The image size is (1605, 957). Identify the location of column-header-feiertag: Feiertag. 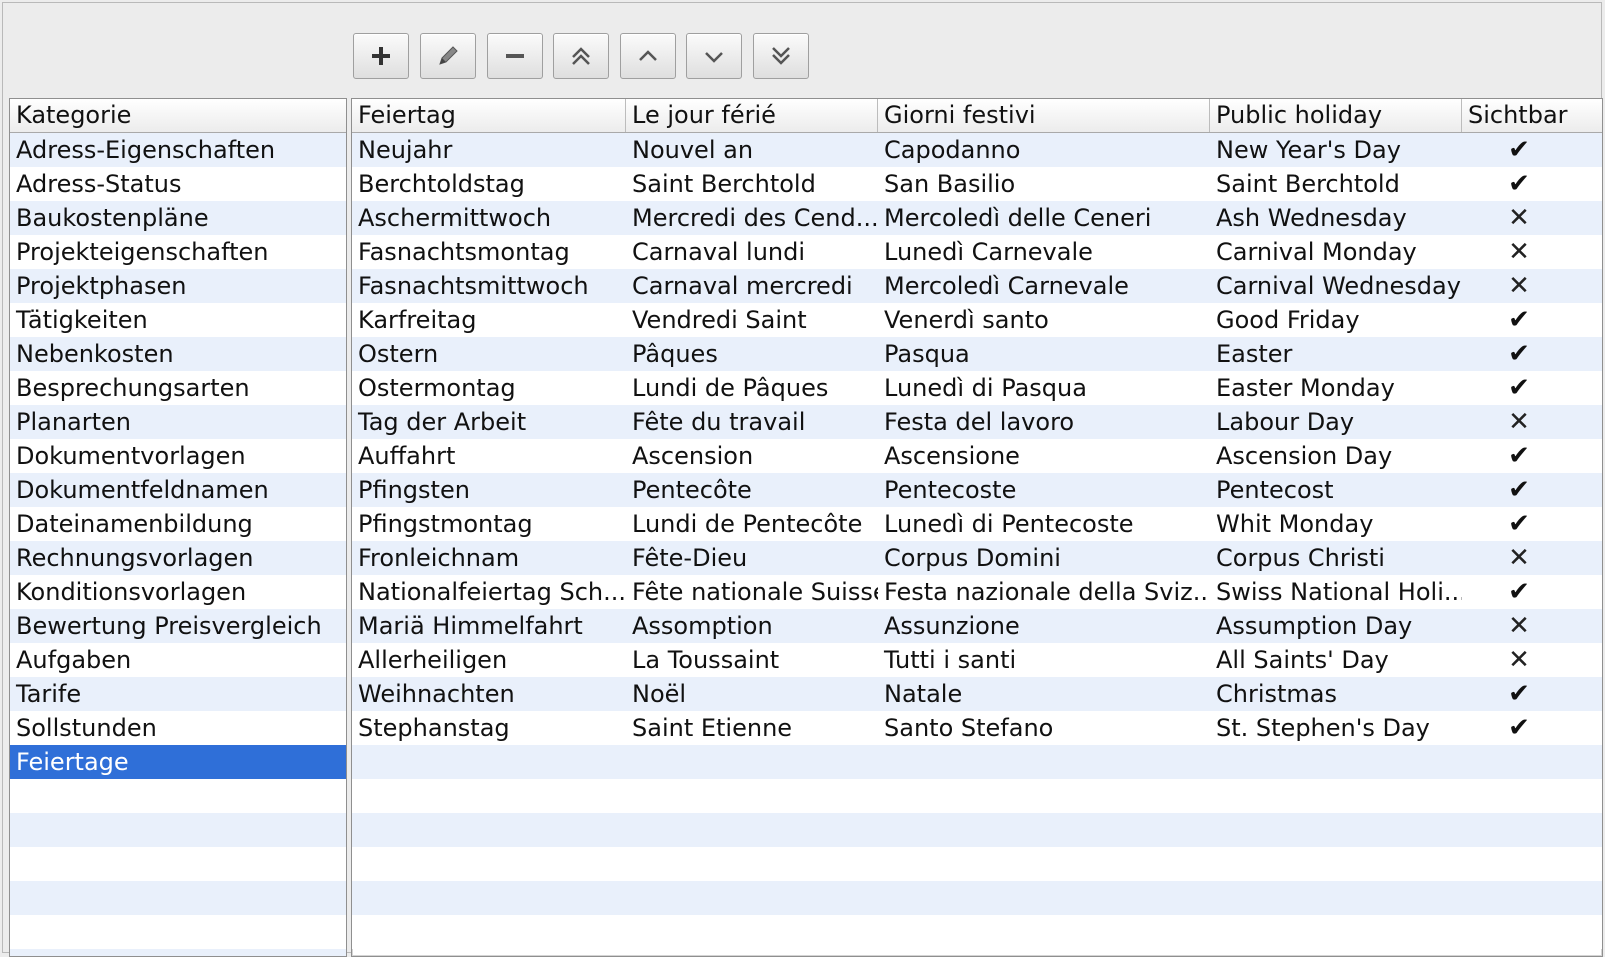
(489, 115).